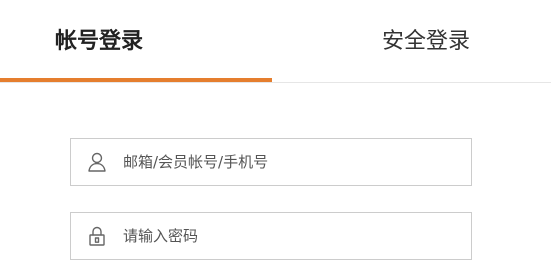 This screenshot has width=551, height=269. I want to click on username-placeholder: 邮箱/会员帐号/手机号, so click(196, 162).